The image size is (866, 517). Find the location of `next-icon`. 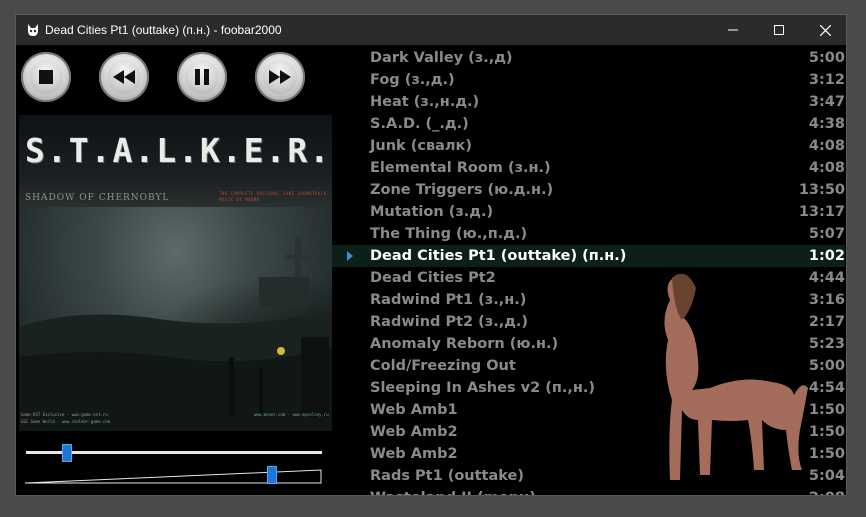

next-icon is located at coordinates (280, 77).